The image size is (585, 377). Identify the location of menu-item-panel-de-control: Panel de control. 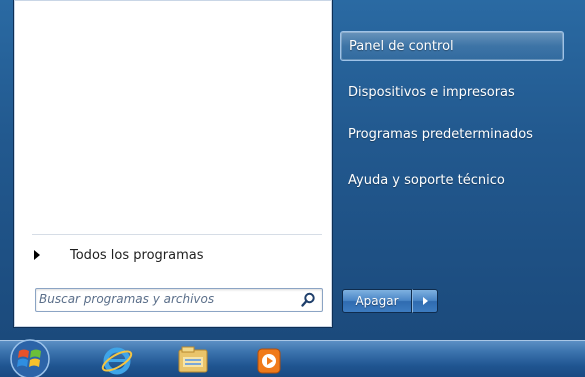
(452, 46).